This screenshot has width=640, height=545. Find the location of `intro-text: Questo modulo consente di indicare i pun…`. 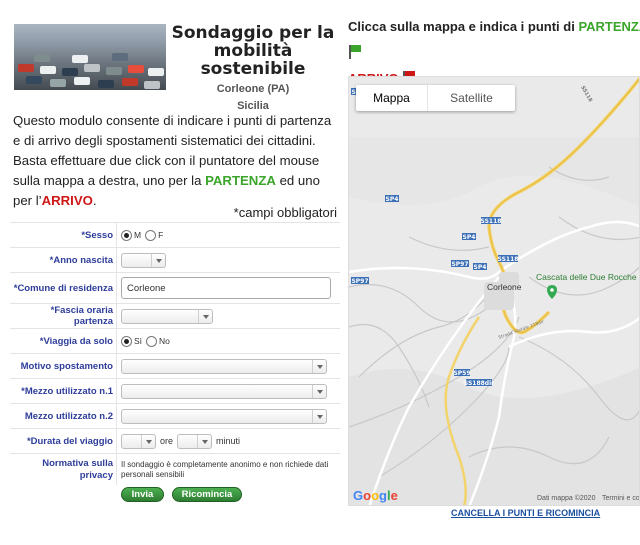

intro-text: Questo modulo consente di indicare i pun… is located at coordinates (176, 161).